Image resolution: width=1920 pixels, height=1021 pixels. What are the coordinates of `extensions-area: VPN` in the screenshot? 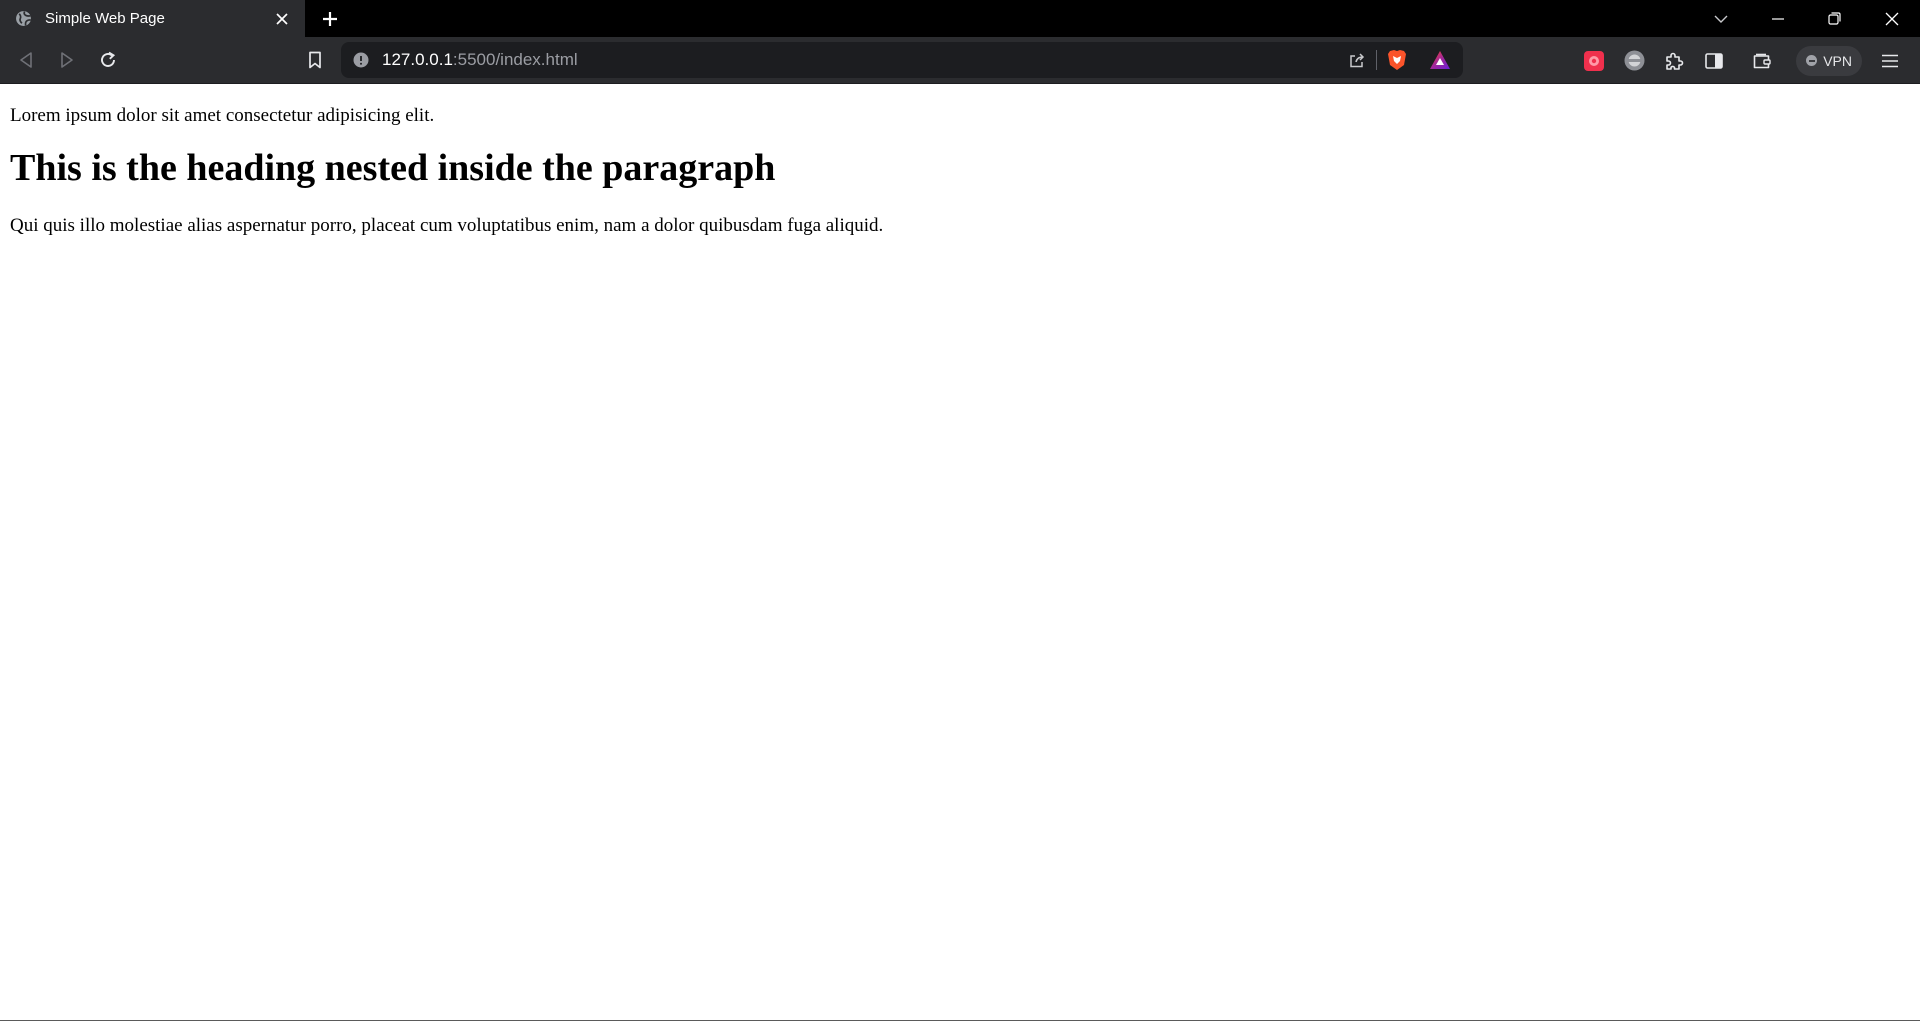 It's located at (1747, 60).